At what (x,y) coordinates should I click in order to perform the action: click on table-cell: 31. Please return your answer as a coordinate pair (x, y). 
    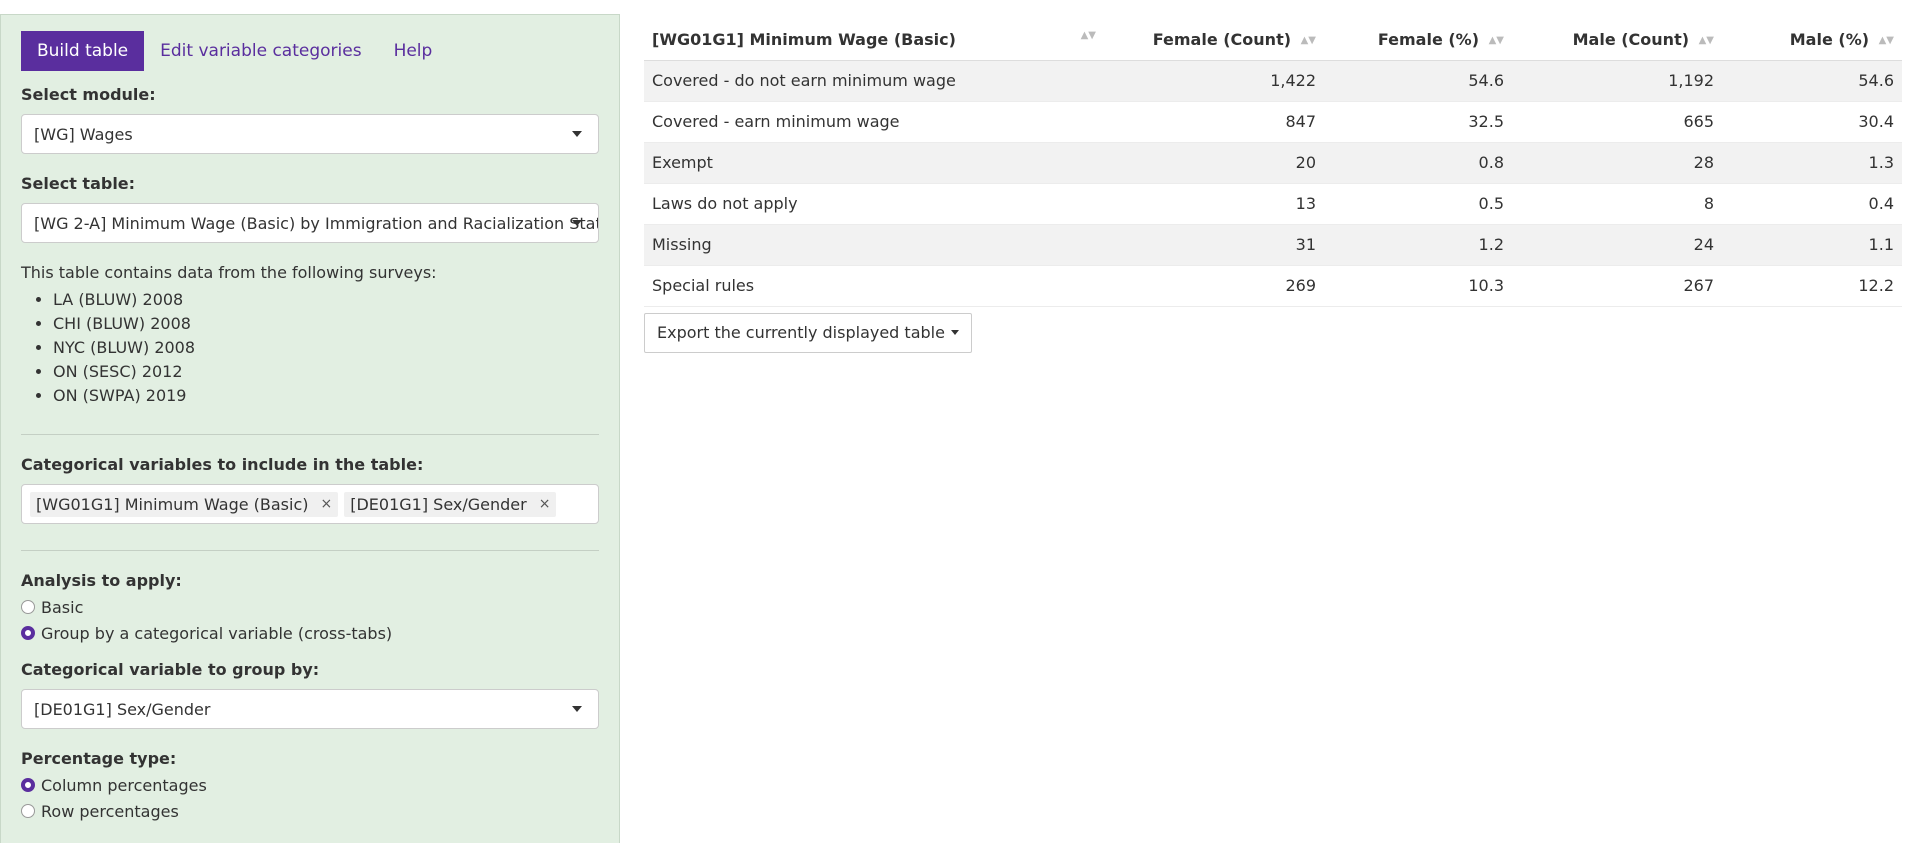
    Looking at the image, I should click on (1214, 245).